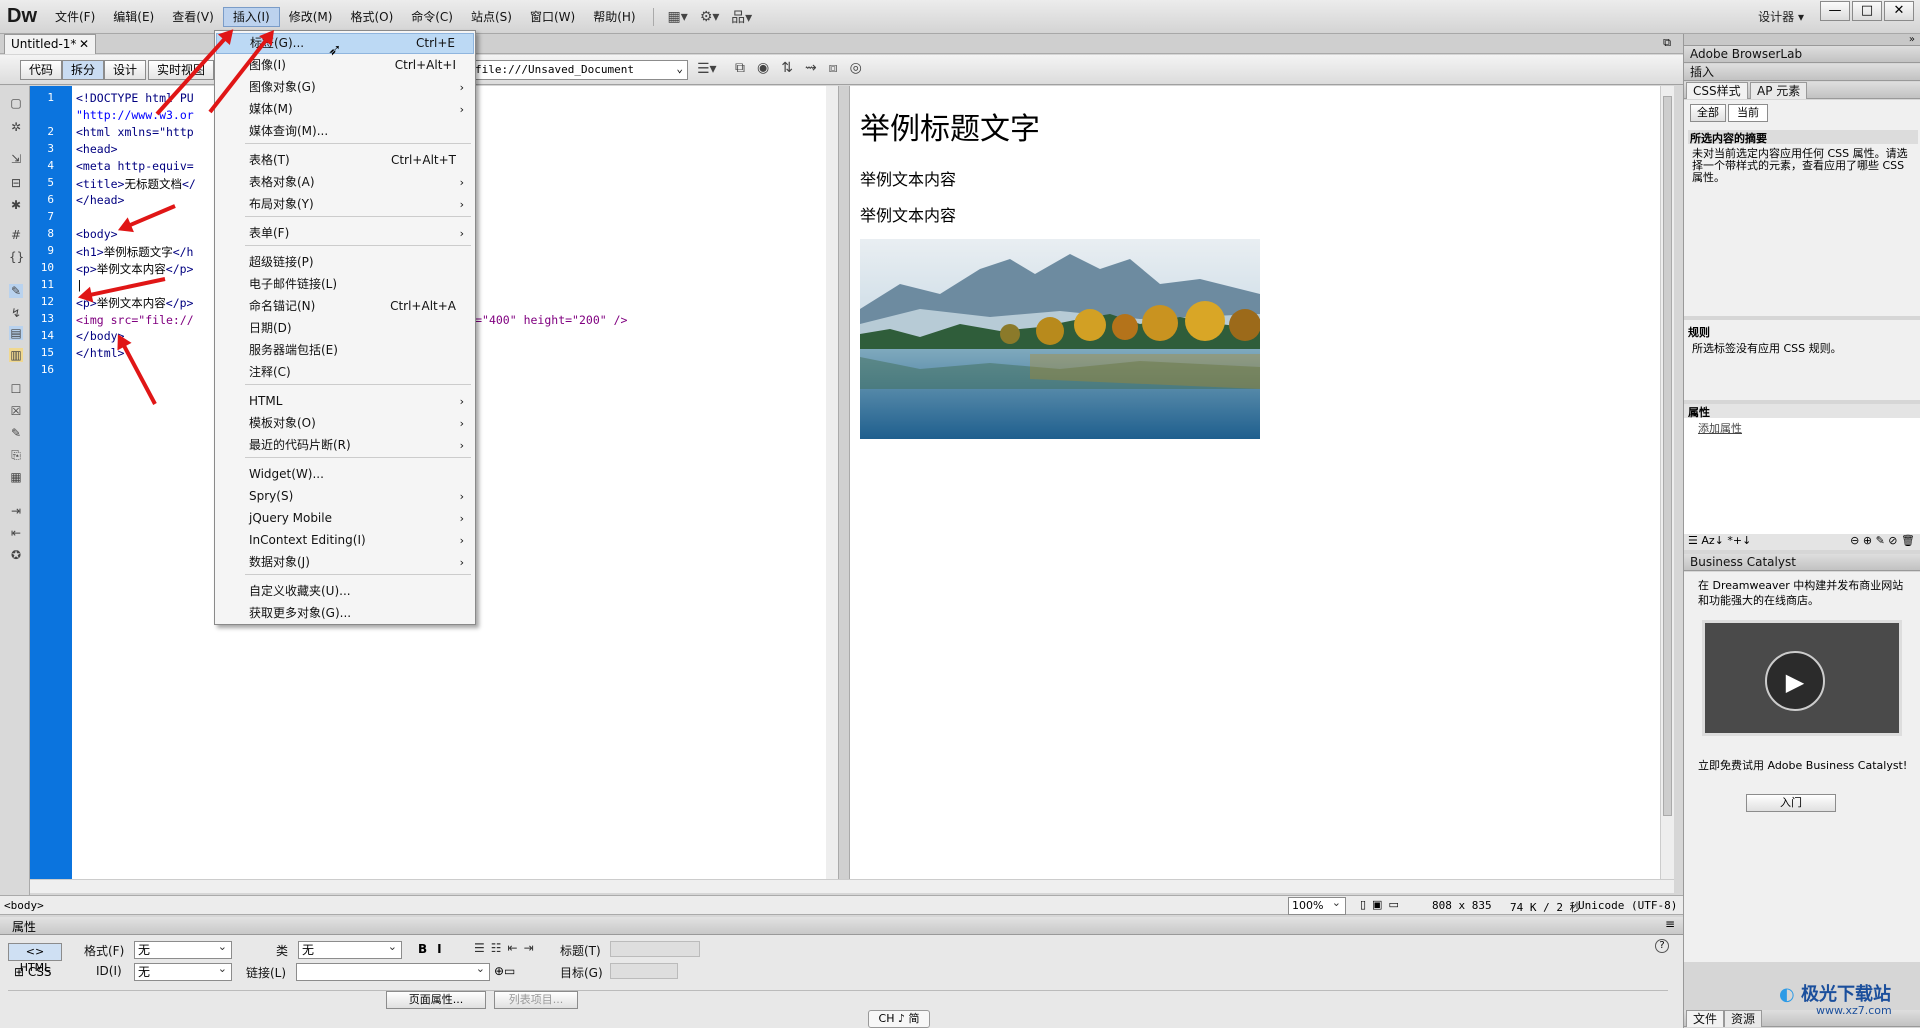 This screenshot has width=1920, height=1028. What do you see at coordinates (832, 482) in the screenshot?
I see `code-scrollbar` at bounding box center [832, 482].